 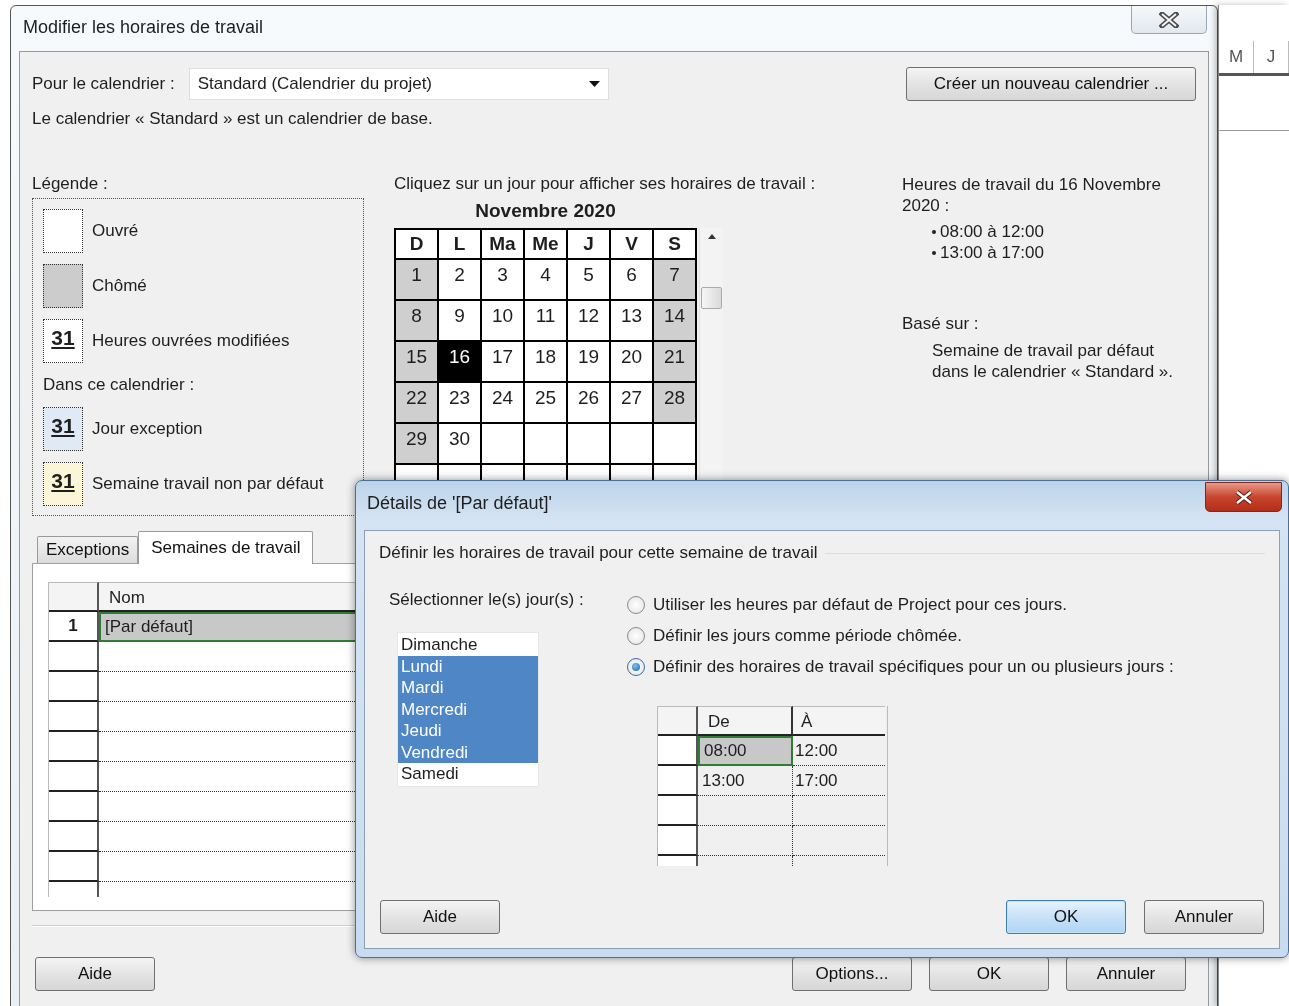 I want to click on calendar-day: 29, so click(x=416, y=443).